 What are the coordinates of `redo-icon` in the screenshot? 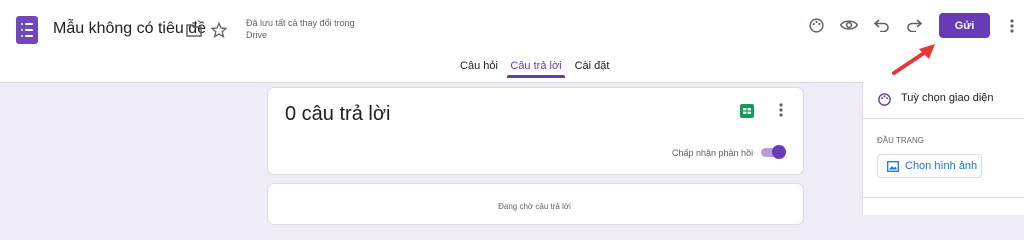 It's located at (914, 25).